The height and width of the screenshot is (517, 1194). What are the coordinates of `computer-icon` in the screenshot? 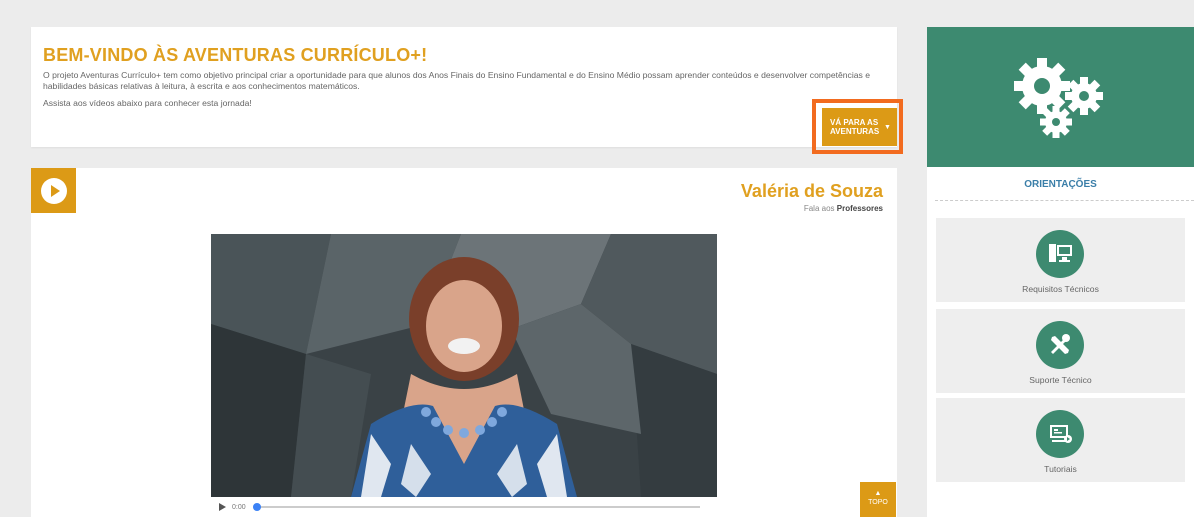 It's located at (1060, 254).